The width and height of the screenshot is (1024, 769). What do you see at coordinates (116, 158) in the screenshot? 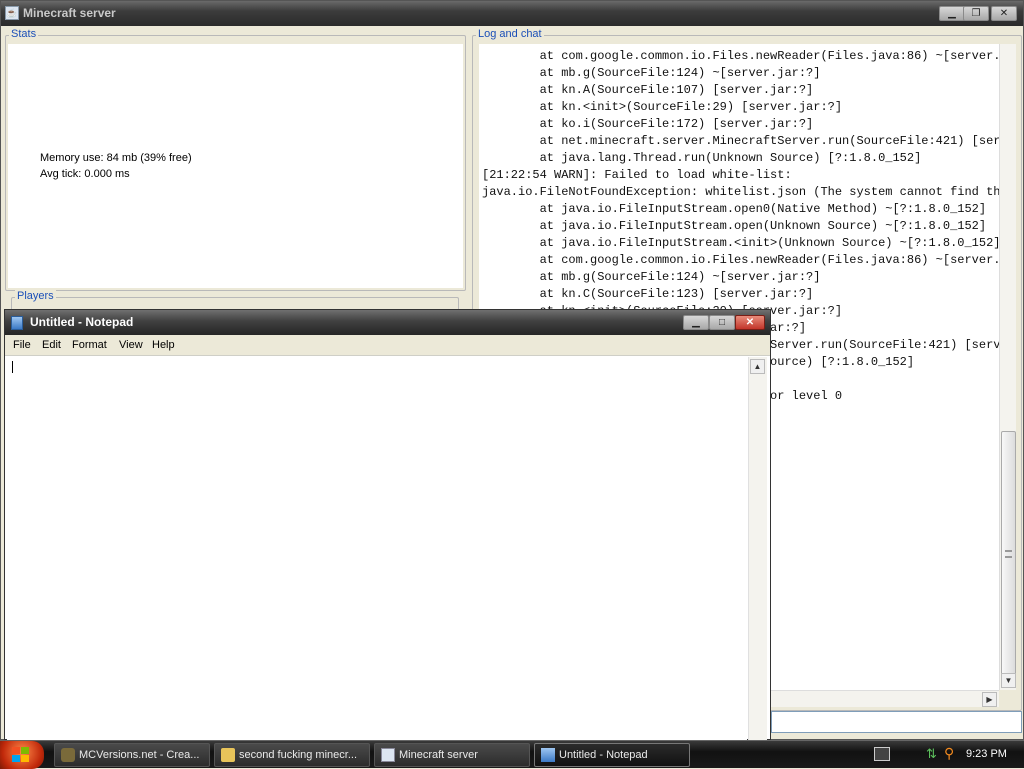
I see `memory-use-text: Memory use: 84 mb (39% free)` at bounding box center [116, 158].